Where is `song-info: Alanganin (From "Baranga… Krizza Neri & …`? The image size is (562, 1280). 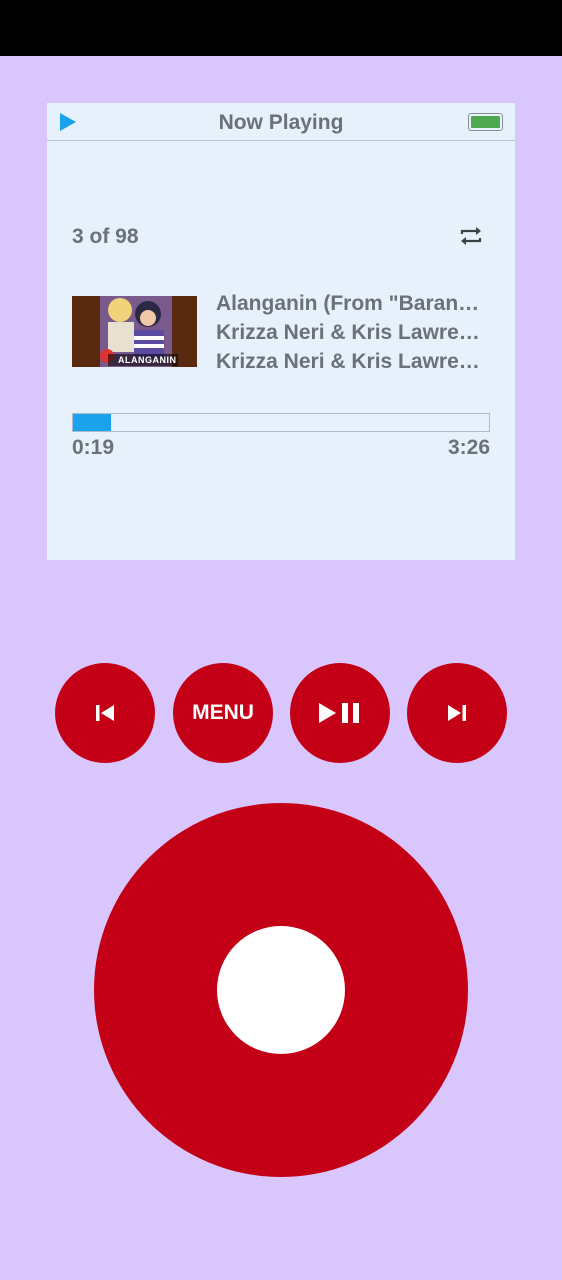 song-info: Alanganin (From "Baranga… Krizza Neri & … is located at coordinates (353, 332).